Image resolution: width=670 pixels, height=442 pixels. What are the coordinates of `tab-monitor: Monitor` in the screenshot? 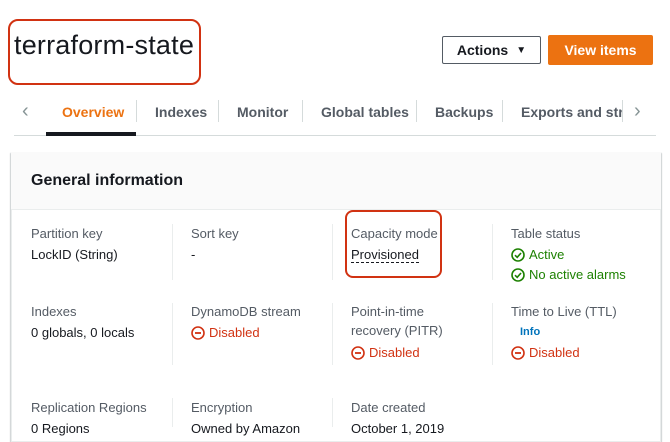 It's located at (262, 112).